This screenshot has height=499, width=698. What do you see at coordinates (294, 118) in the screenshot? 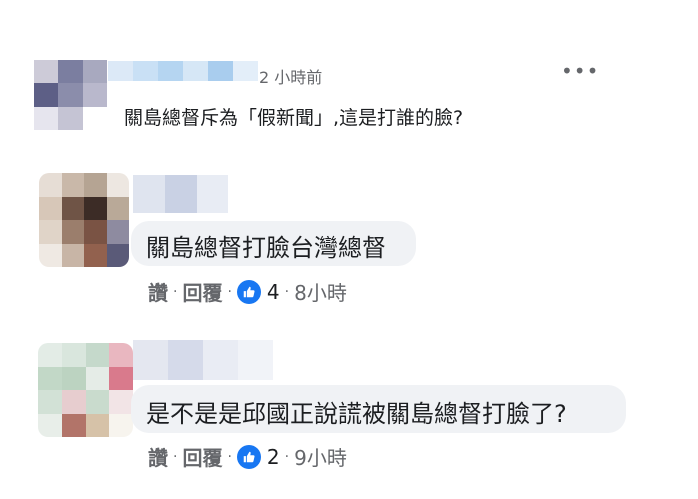
I see `comment-text: 關島總督斥為「假新聞」,這是打誰的臉?` at bounding box center [294, 118].